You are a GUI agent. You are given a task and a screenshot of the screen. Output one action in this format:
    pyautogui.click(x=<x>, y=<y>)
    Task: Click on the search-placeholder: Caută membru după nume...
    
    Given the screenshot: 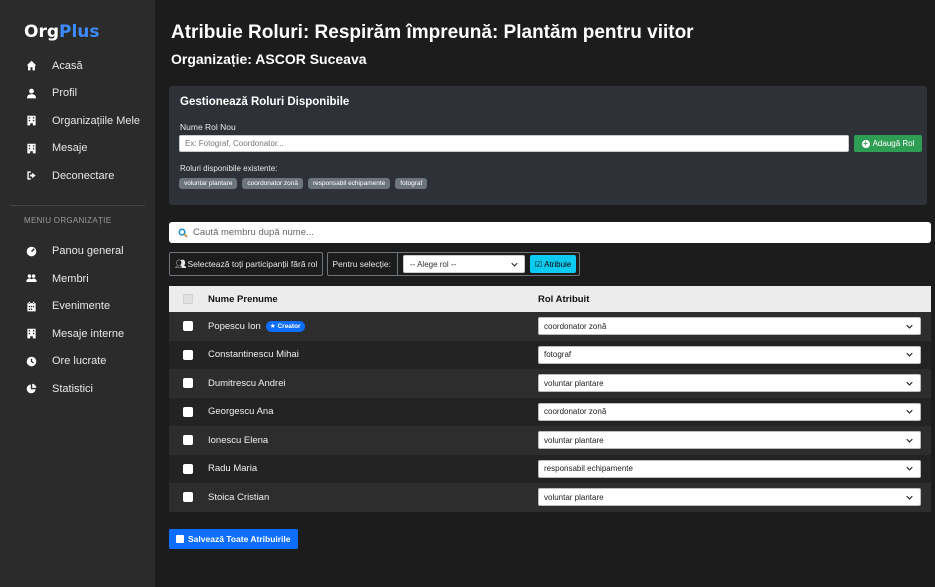 What is the action you would take?
    pyautogui.click(x=253, y=232)
    